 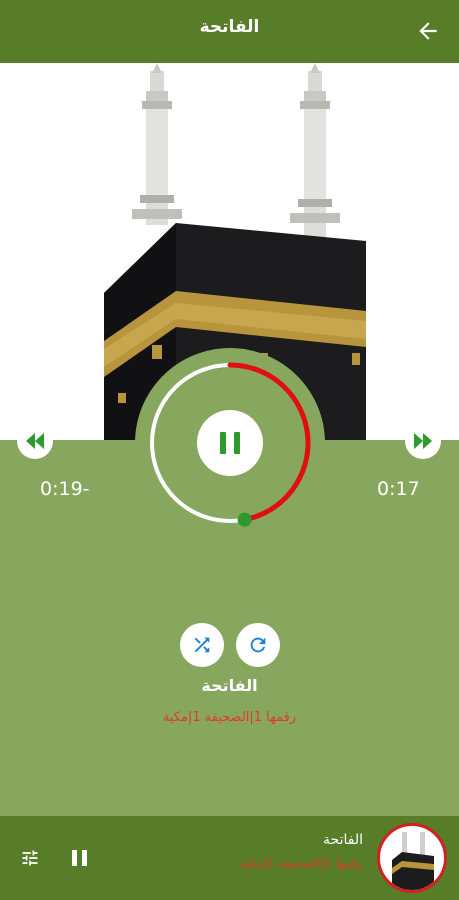 What do you see at coordinates (244, 519) in the screenshot?
I see `progress-thumb` at bounding box center [244, 519].